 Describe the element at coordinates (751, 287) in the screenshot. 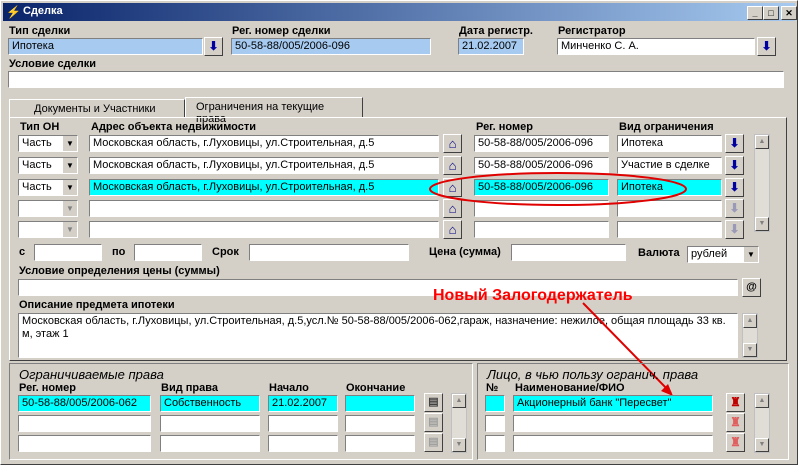

I see `at-button: @` at that location.